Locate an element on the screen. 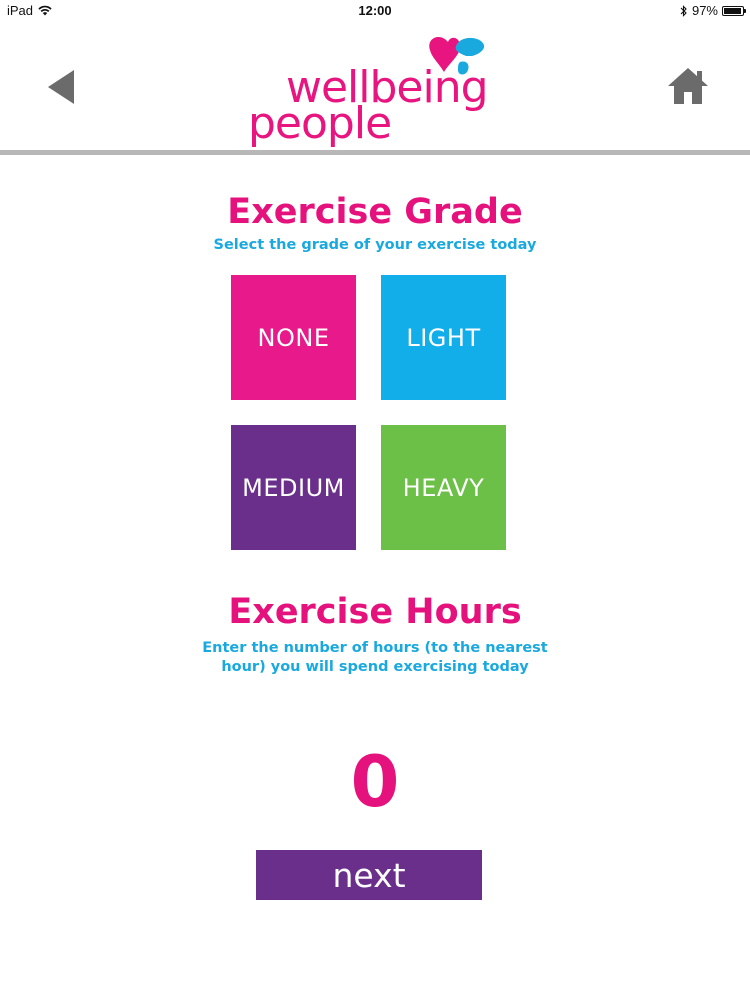 The width and height of the screenshot is (750, 1000). grade-light-button: LIGHT is located at coordinates (443, 337).